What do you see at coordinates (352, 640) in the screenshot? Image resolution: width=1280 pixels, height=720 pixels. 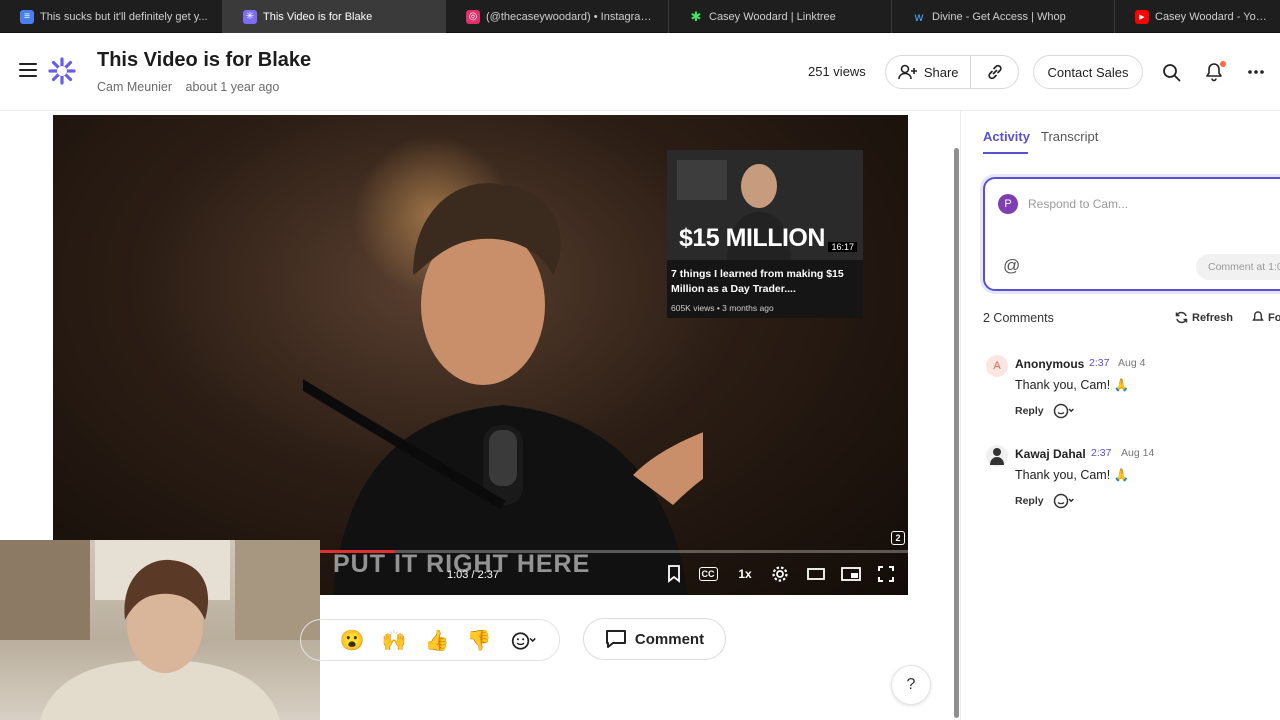 I see `surprised-reaction-icon: 😮` at bounding box center [352, 640].